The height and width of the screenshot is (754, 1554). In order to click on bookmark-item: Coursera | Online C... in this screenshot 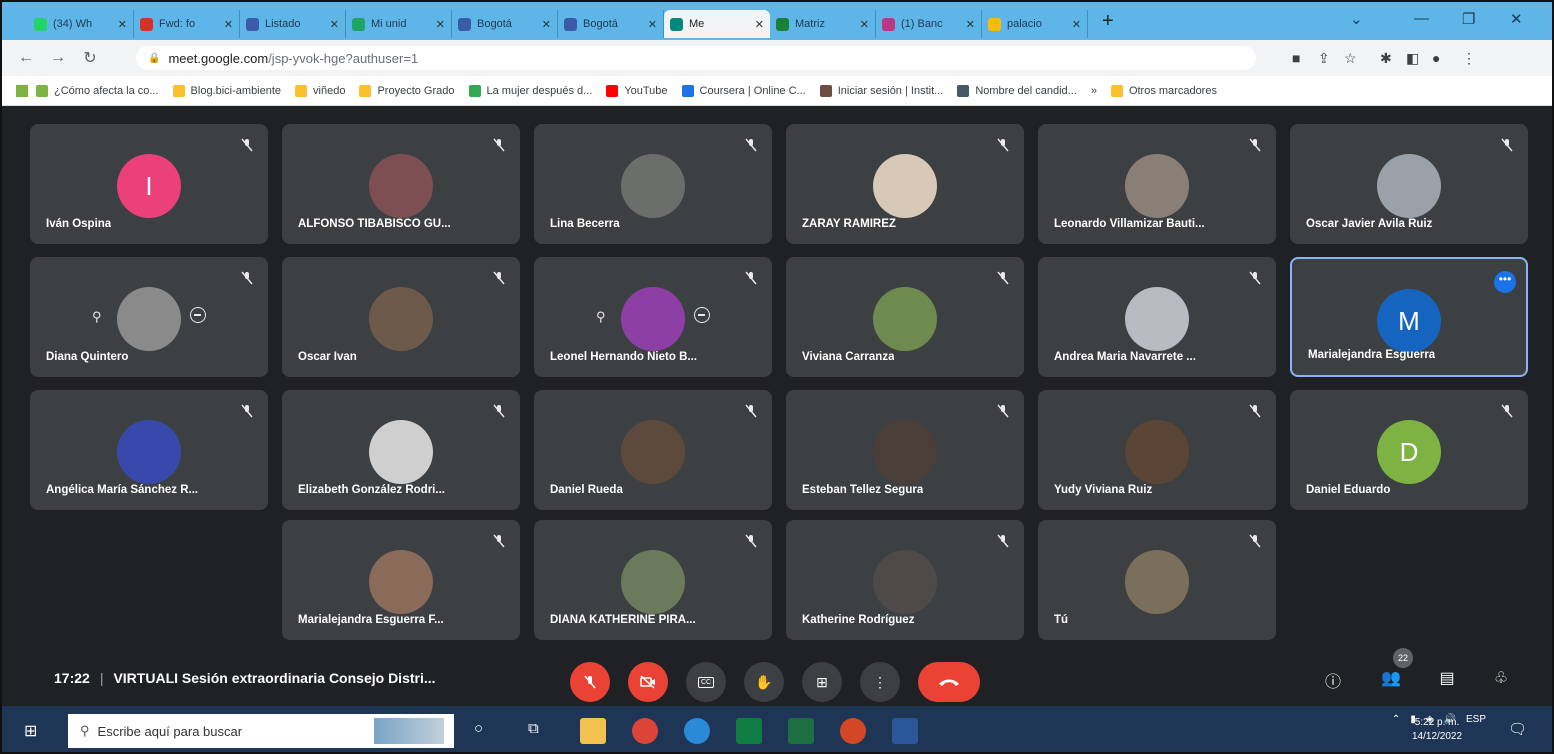, I will do `click(743, 90)`.